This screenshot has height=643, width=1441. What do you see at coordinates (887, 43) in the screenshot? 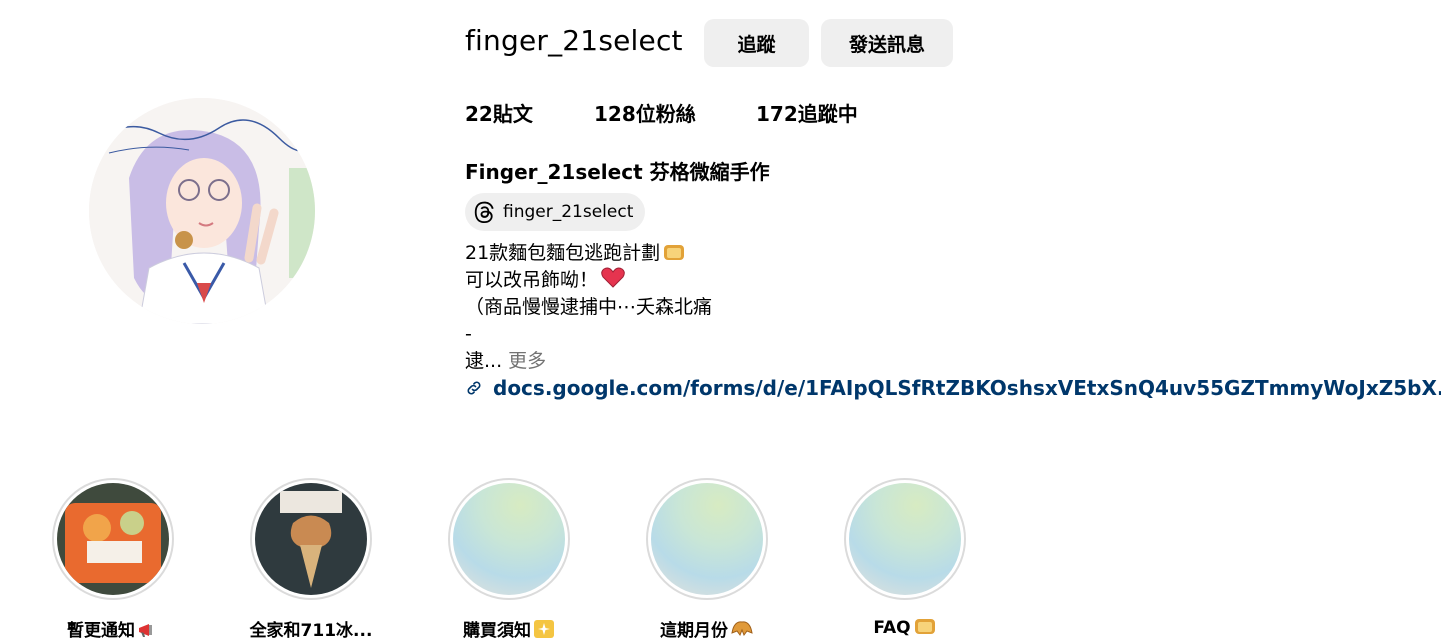
I see `send-message-button: 發送訊息` at bounding box center [887, 43].